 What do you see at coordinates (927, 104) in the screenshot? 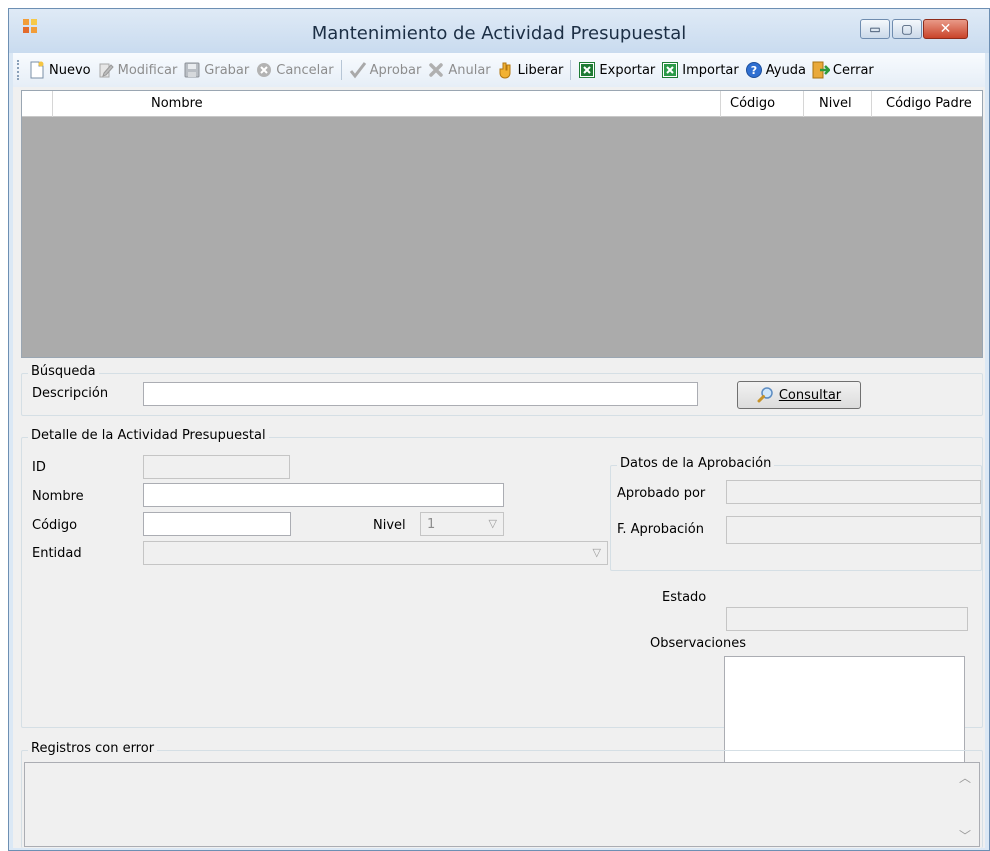
I see `column-header-parent-code: Código Padre` at bounding box center [927, 104].